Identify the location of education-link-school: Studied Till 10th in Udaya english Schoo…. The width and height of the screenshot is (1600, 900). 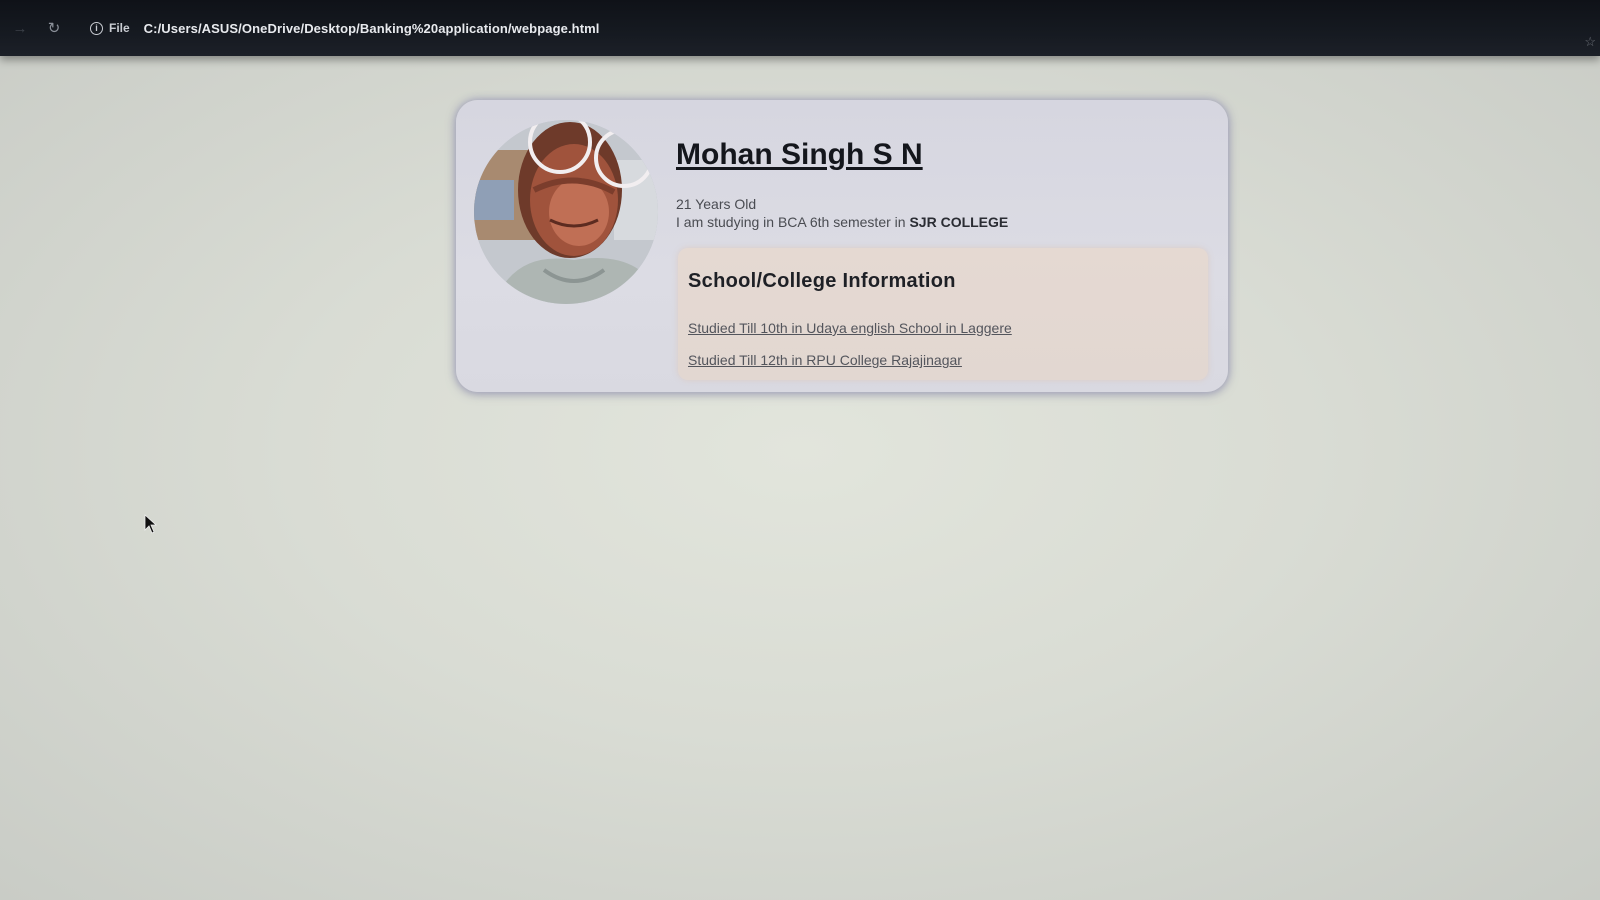
(850, 328).